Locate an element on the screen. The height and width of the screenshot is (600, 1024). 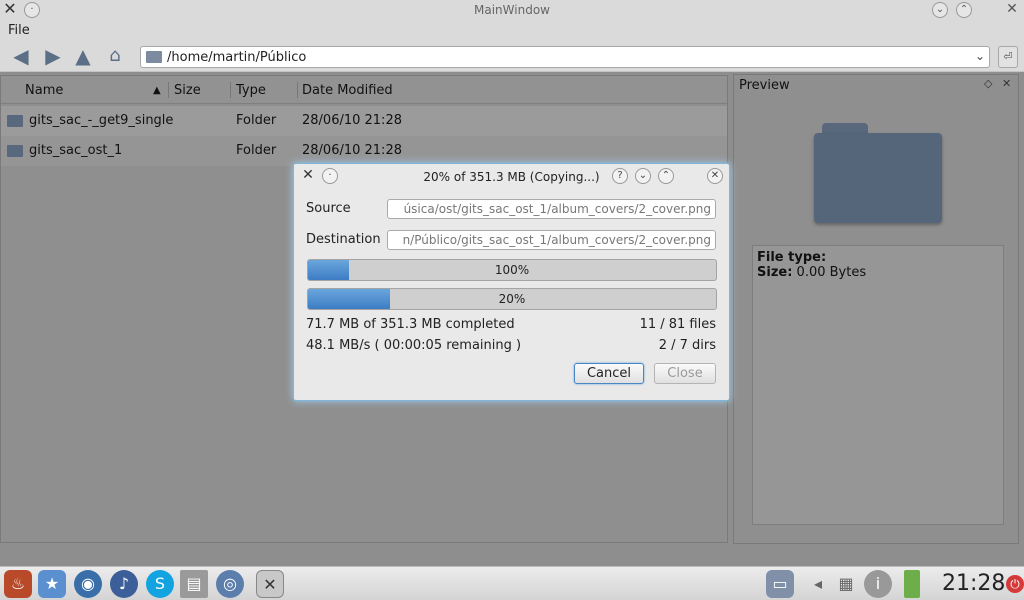
float-dock-icon: ◇ is located at coordinates (988, 83).